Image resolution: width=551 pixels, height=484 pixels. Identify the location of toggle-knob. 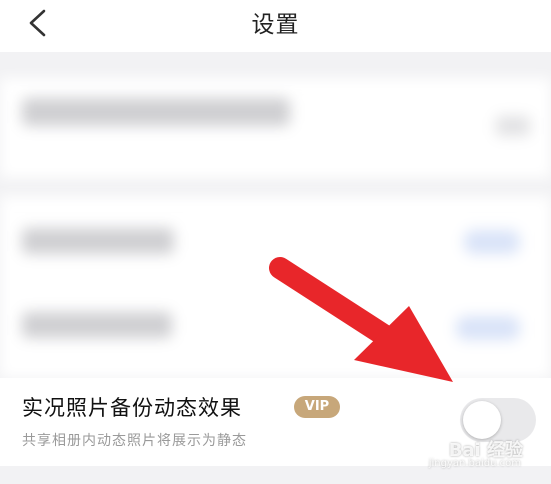
(482, 420).